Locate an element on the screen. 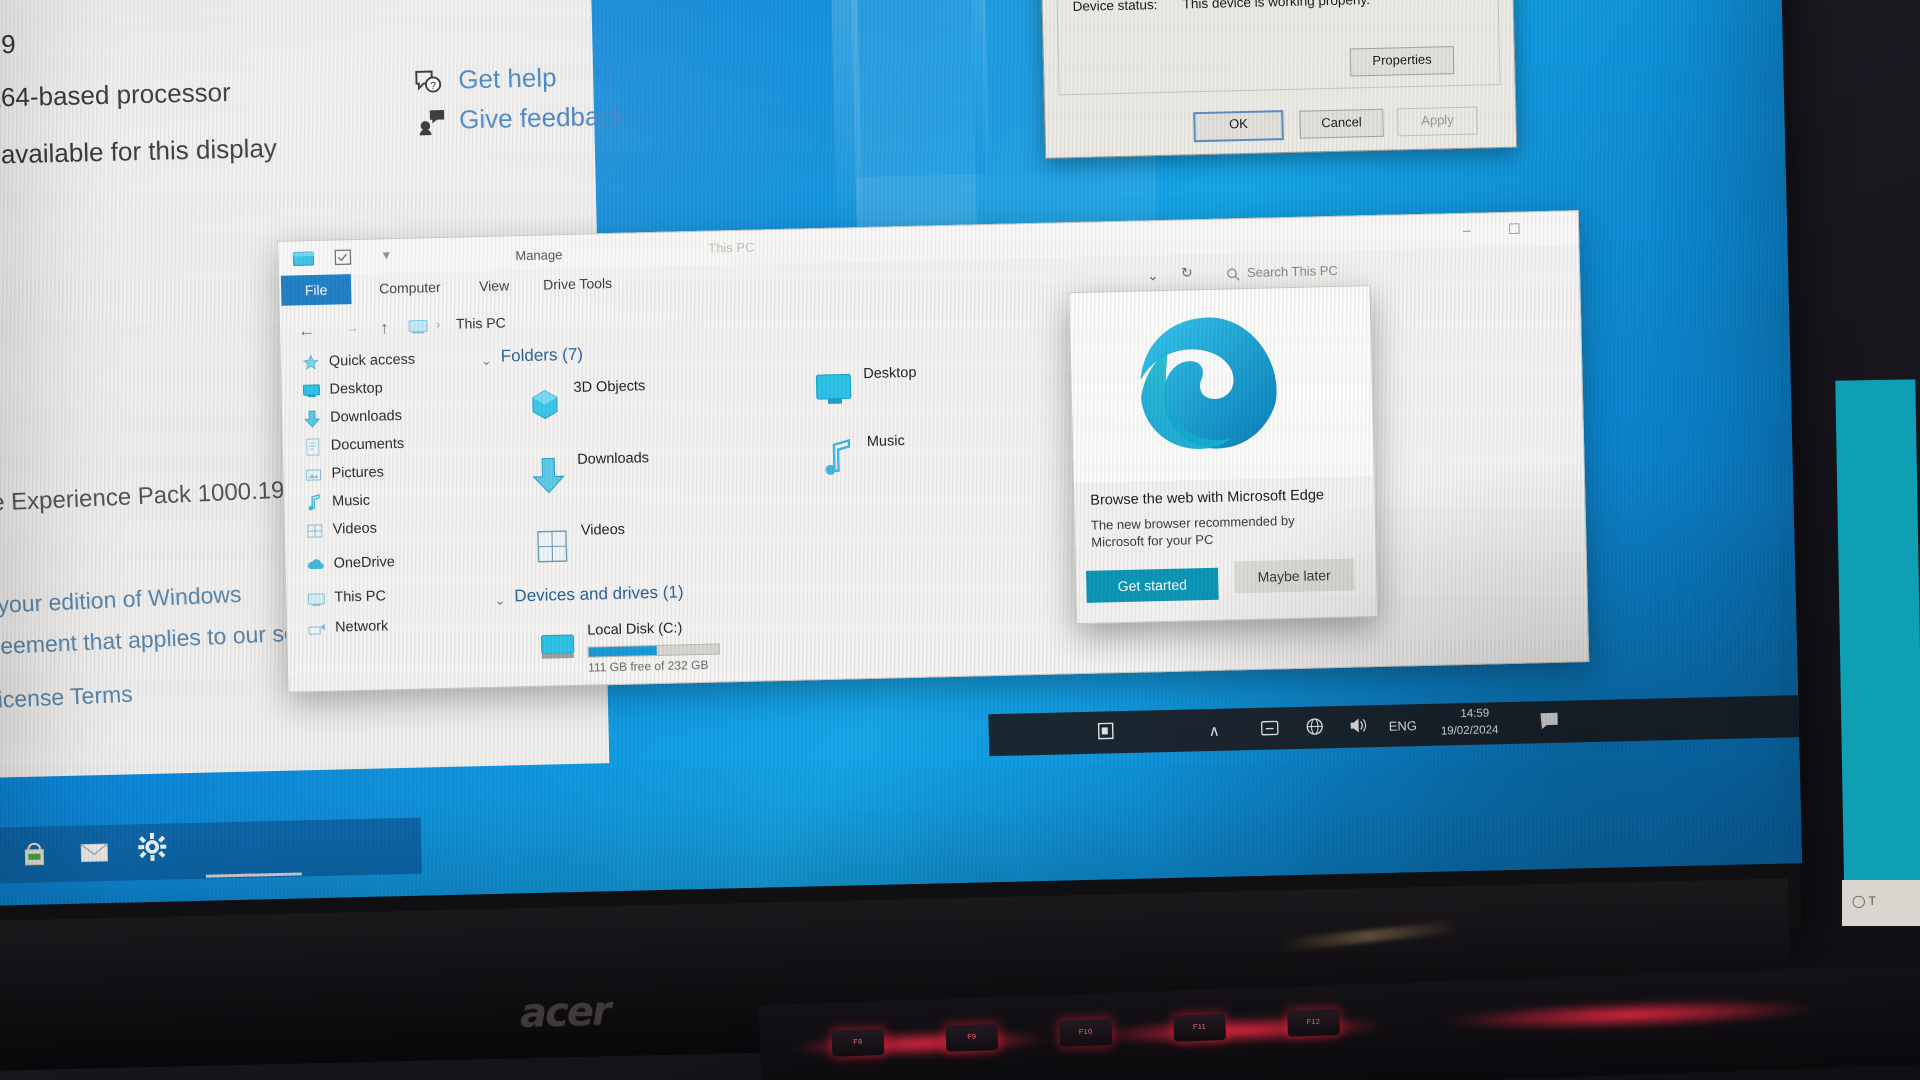  tab-computer: Computer is located at coordinates (410, 288).